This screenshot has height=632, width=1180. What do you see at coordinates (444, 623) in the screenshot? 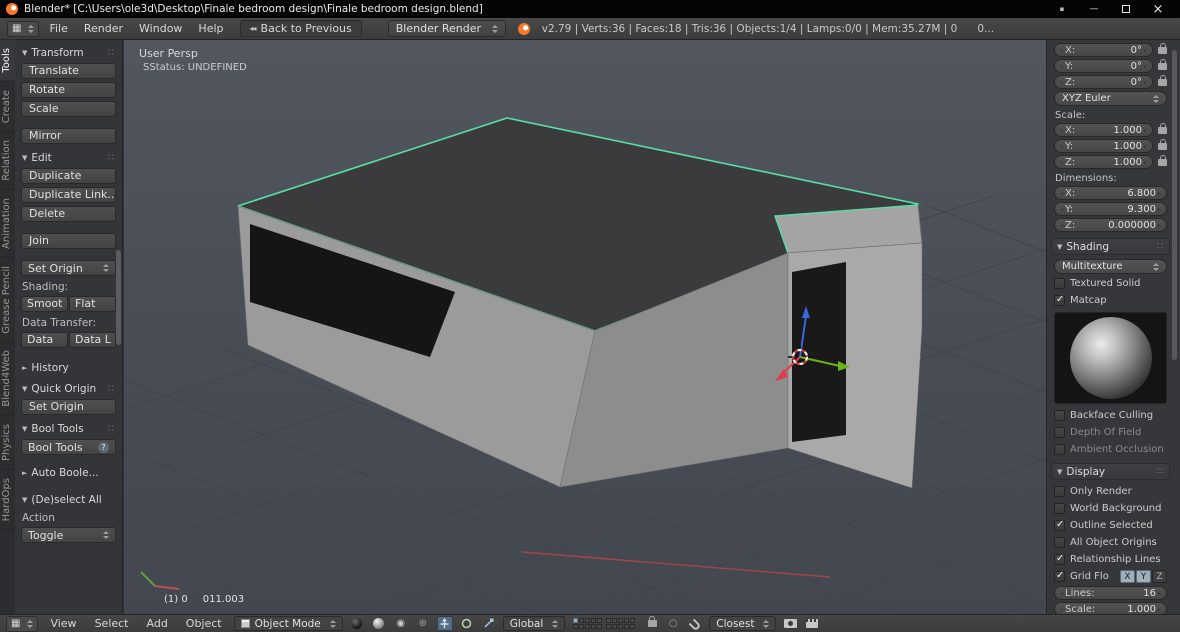
I see `manipulator-translate-button` at bounding box center [444, 623].